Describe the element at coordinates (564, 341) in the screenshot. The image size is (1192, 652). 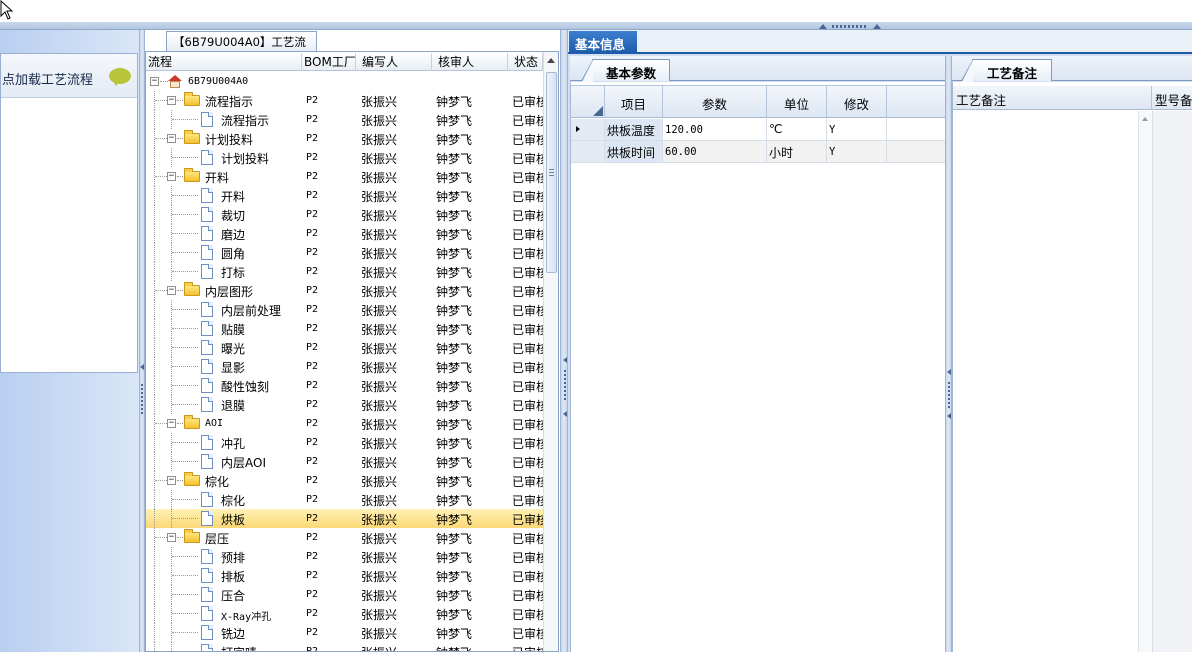
I see `middle-splitter` at that location.